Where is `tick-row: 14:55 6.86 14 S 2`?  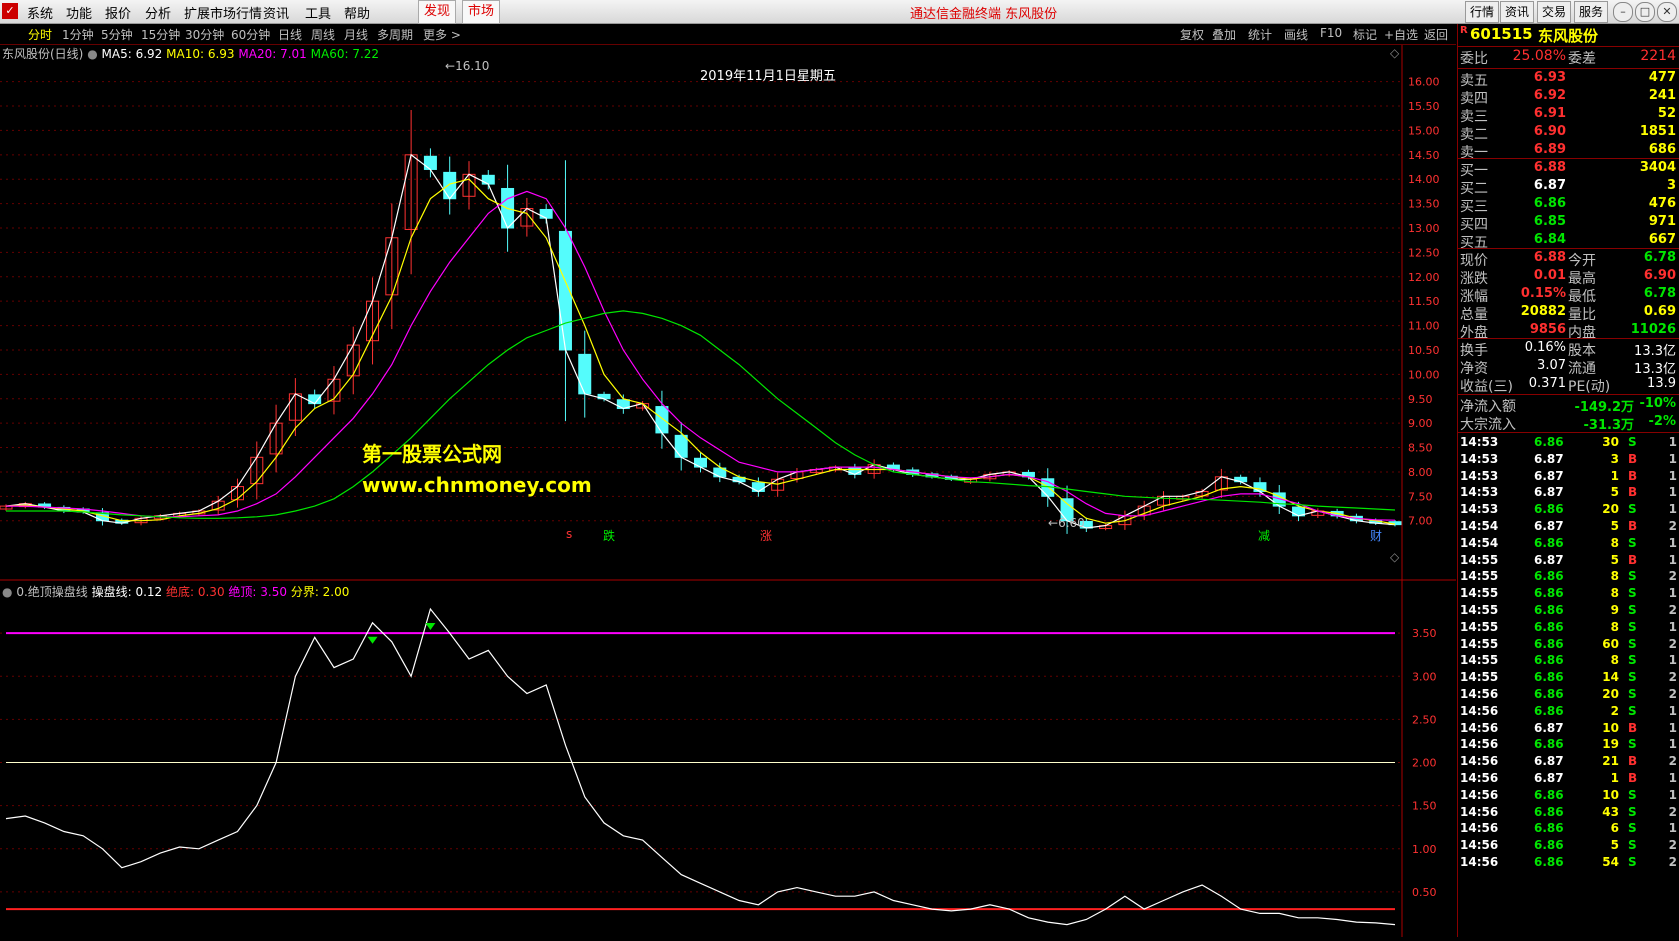 tick-row: 14:55 6.86 14 S 2 is located at coordinates (1568, 678).